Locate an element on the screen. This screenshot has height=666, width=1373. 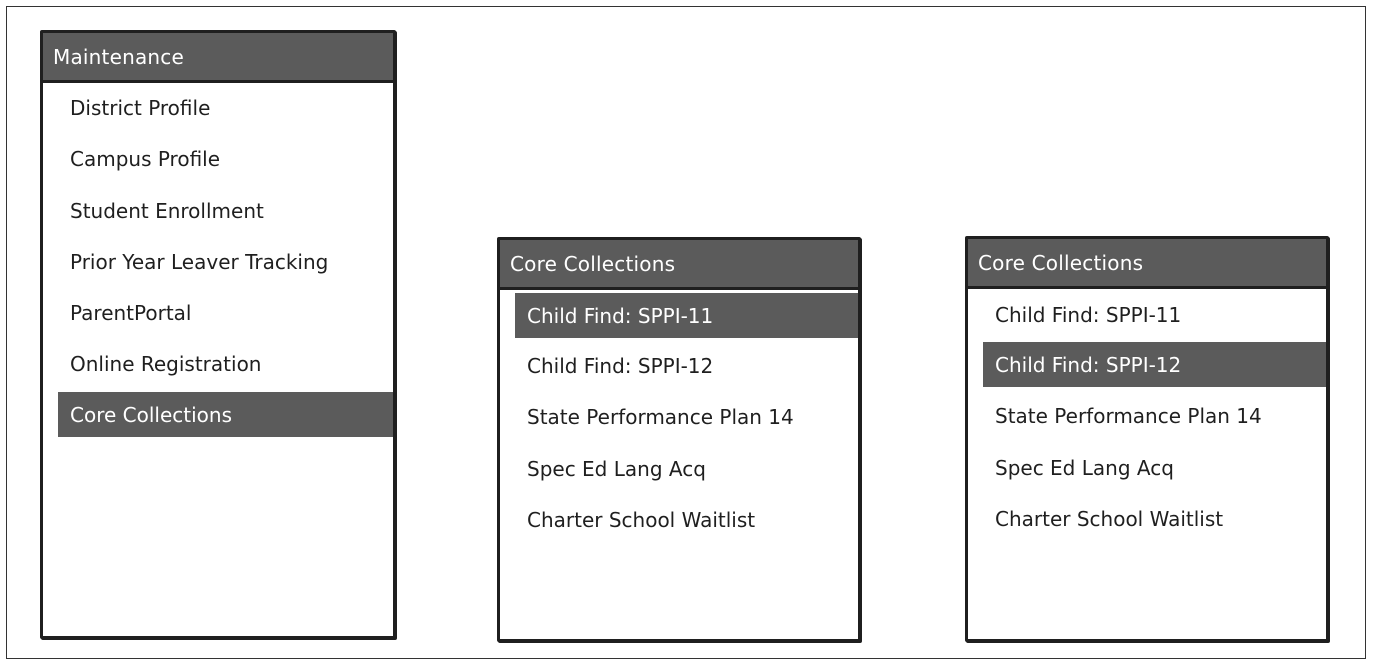
maintenance-menu-header: Maintenance is located at coordinates (218, 58).